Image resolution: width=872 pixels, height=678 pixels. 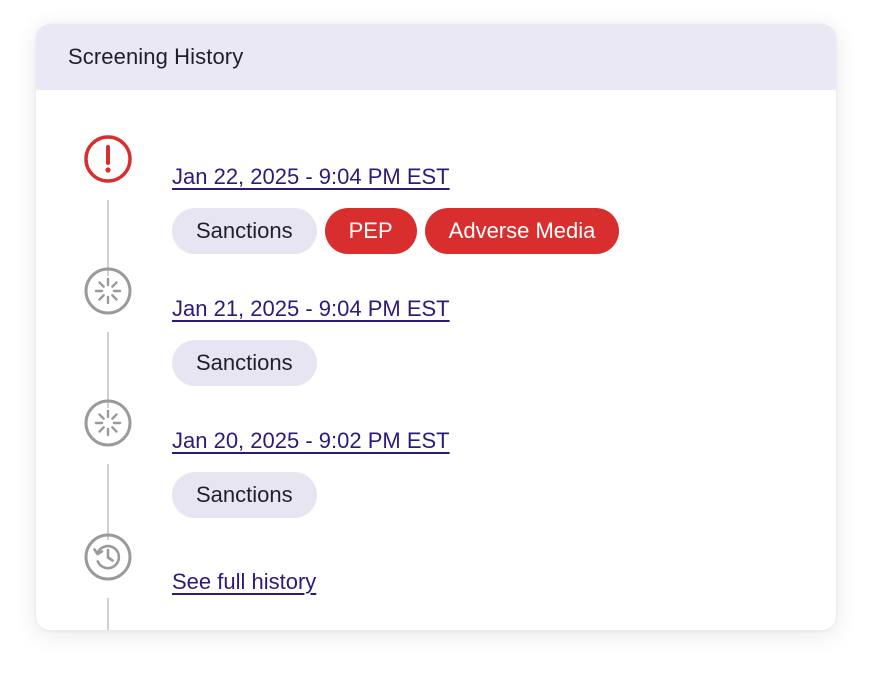 What do you see at coordinates (108, 557) in the screenshot?
I see `history-icon` at bounding box center [108, 557].